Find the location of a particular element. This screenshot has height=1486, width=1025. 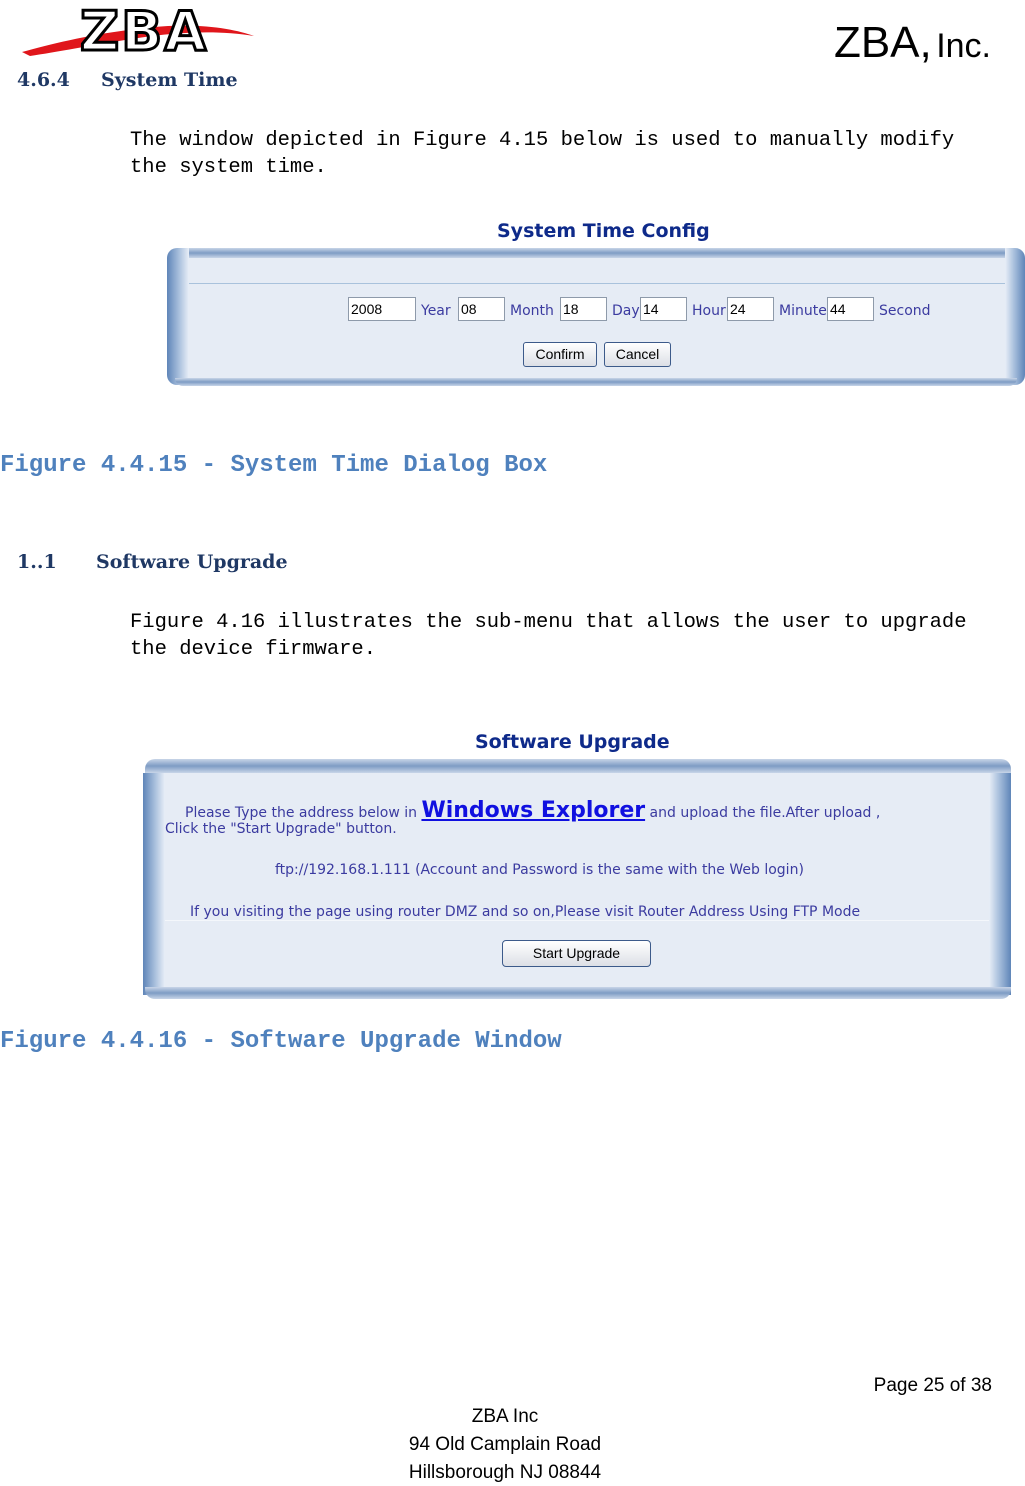

dialog-title: Software Upgrade is located at coordinates (572, 742).